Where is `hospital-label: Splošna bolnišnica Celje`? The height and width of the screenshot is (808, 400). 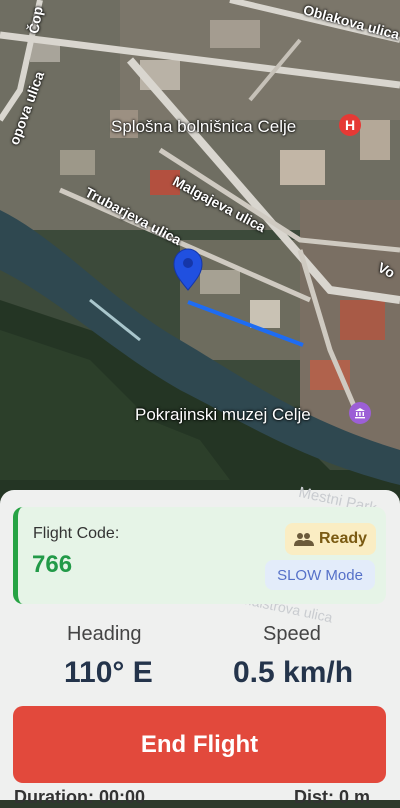 hospital-label: Splošna bolnišnica Celje is located at coordinates (203, 127).